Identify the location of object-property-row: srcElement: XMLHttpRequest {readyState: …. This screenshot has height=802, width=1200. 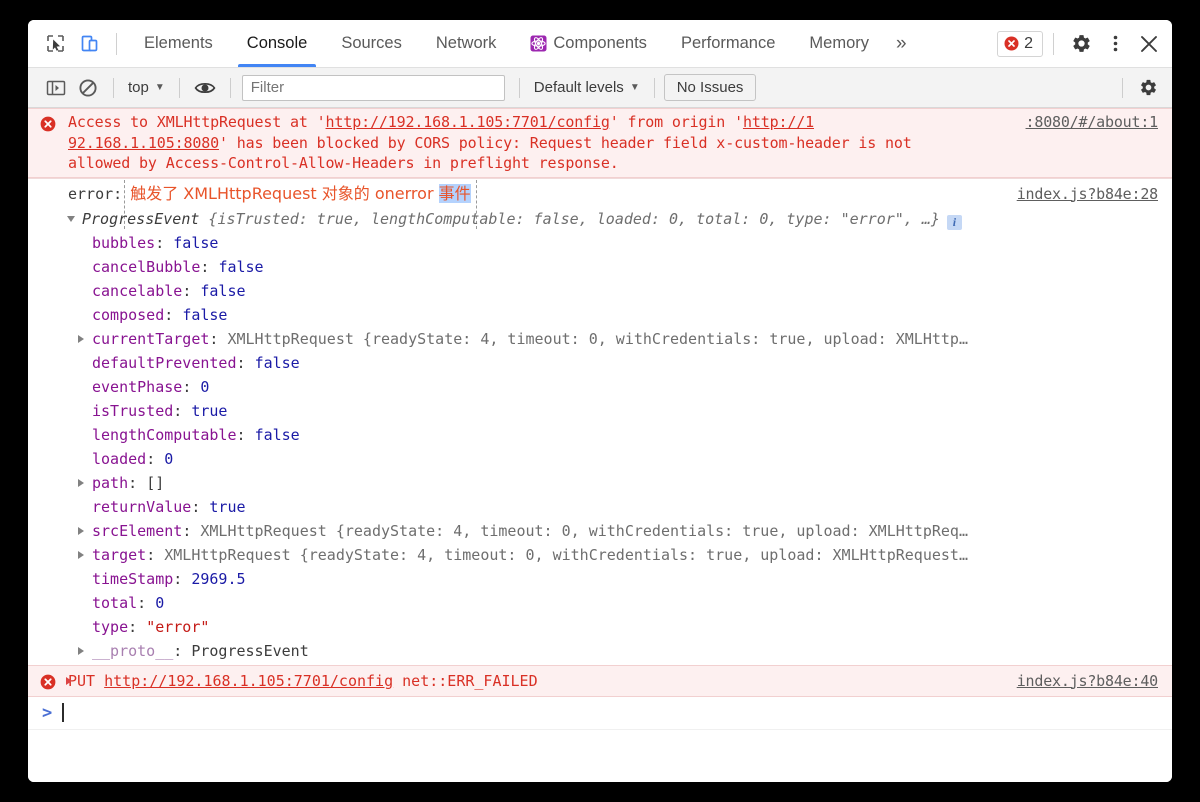
(593, 531).